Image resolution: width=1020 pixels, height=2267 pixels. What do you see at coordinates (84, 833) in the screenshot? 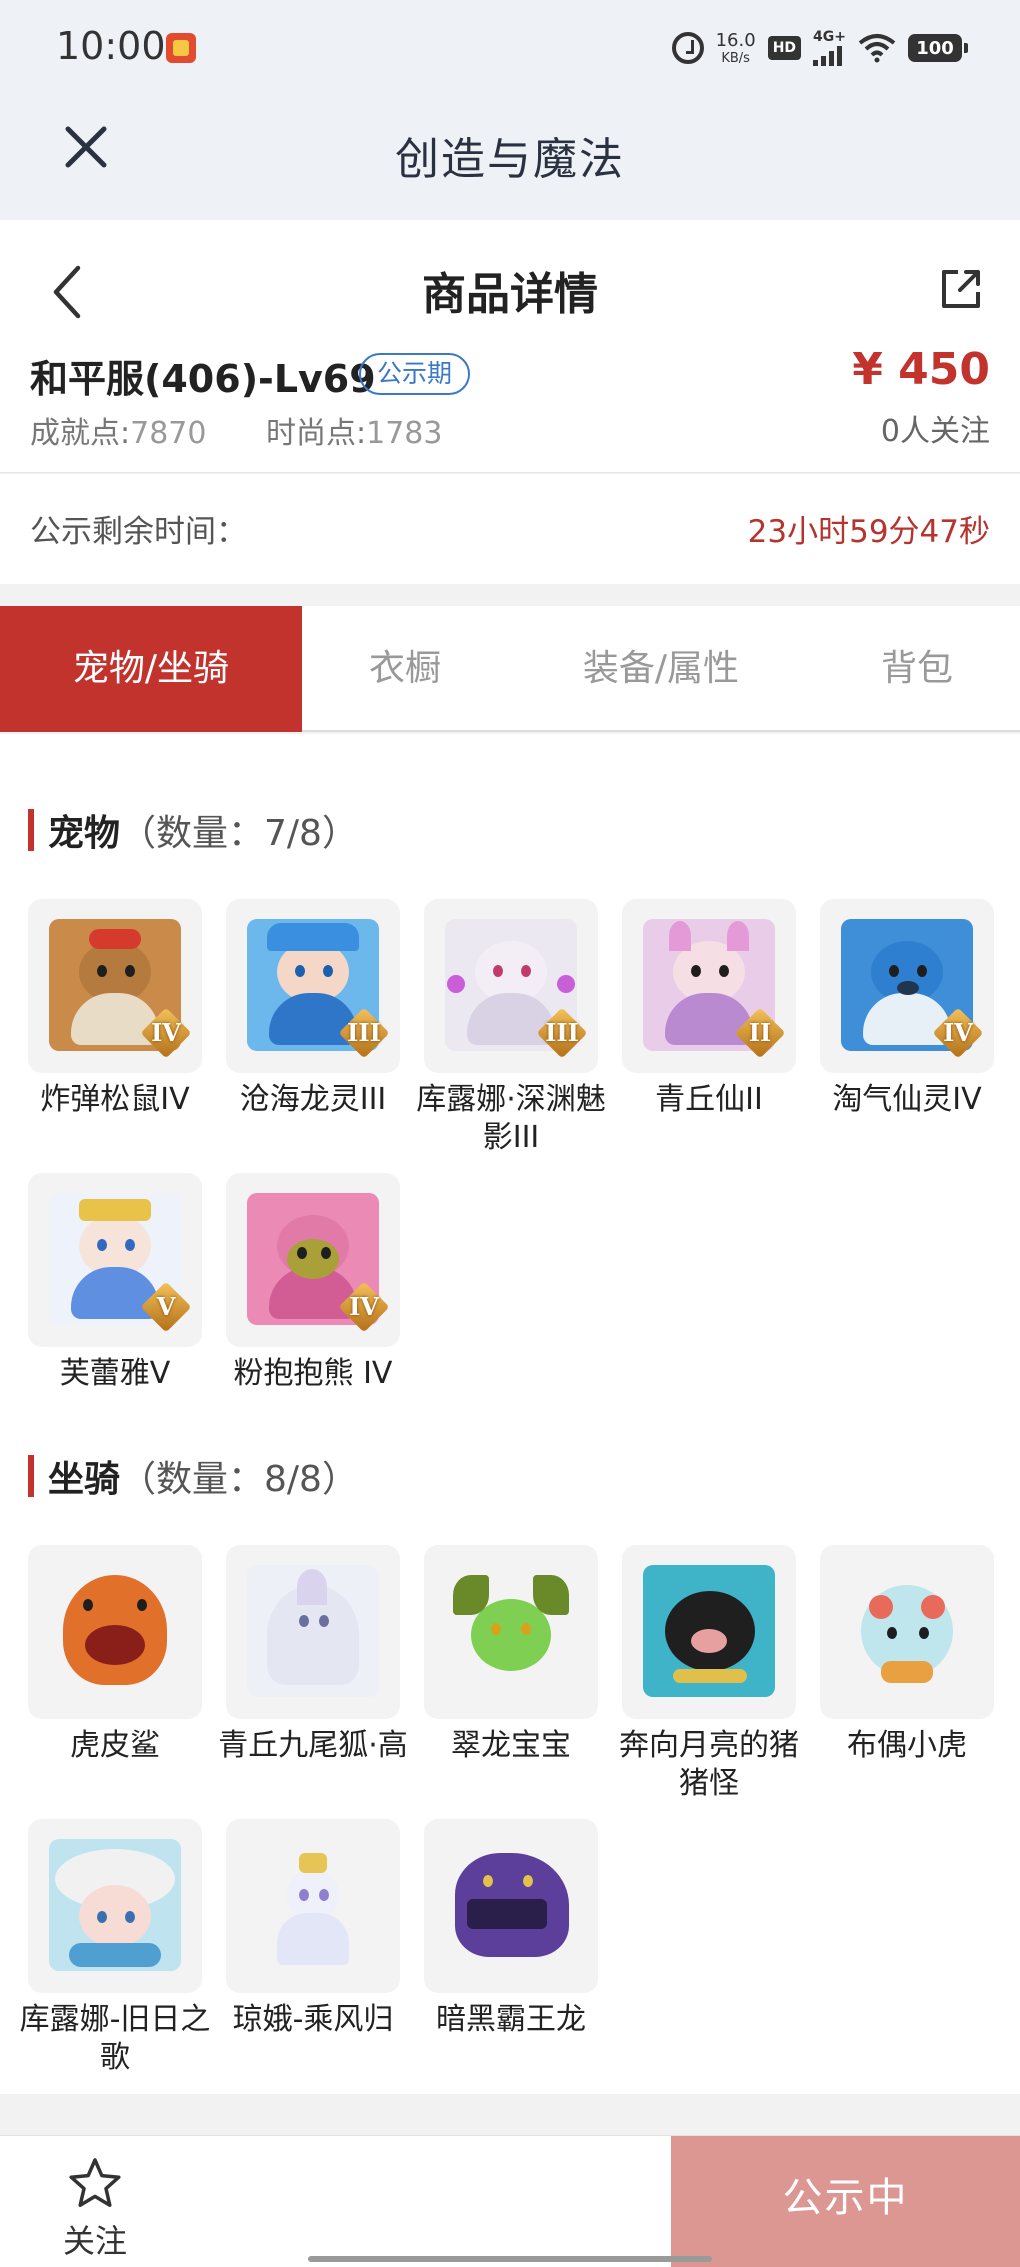
I see `pets-title: 宠物` at bounding box center [84, 833].